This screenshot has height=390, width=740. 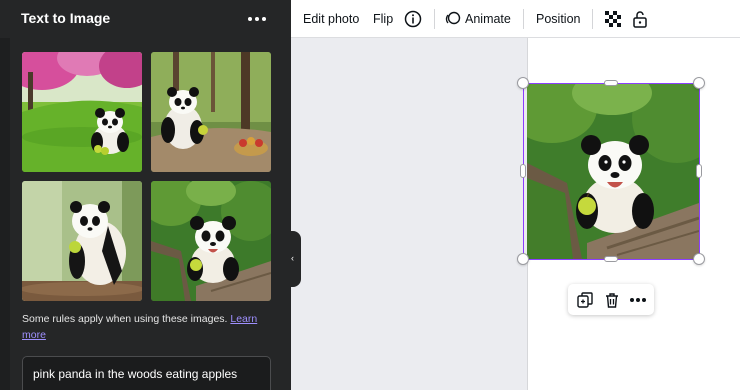 I want to click on transparency-icon, so click(x=613, y=19).